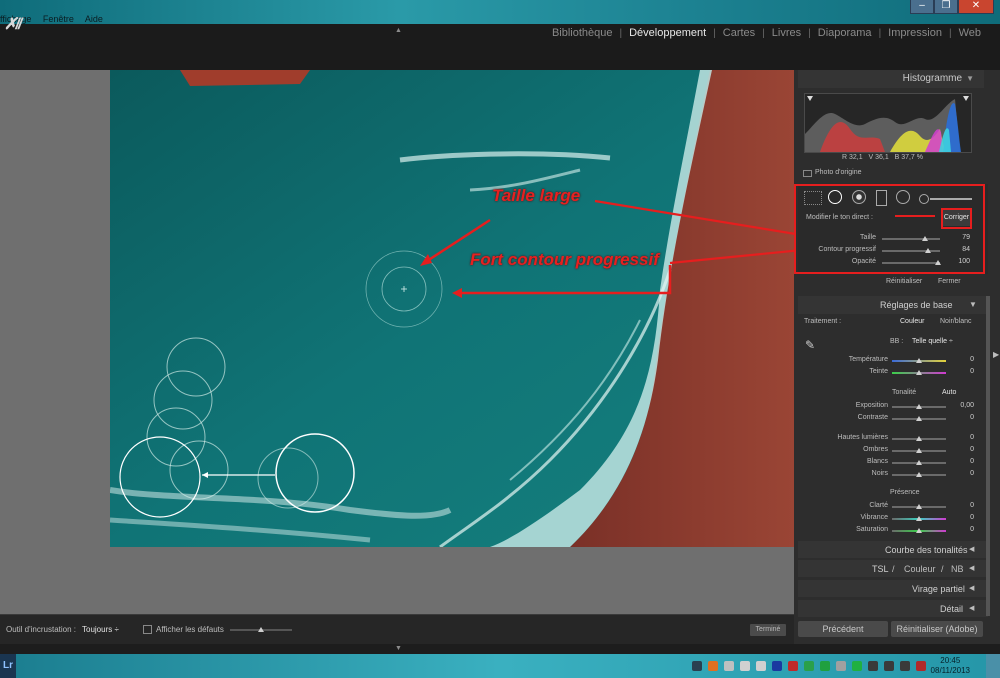  I want to click on spot-close-button: Fermer, so click(949, 281).